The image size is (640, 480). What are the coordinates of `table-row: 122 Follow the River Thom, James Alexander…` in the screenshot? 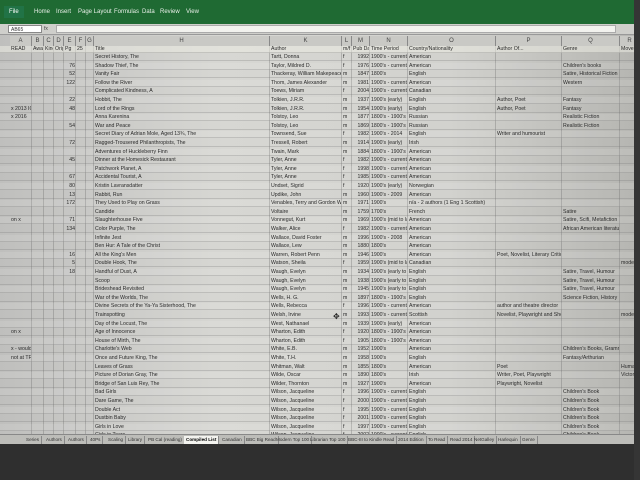 It's located at (320, 83).